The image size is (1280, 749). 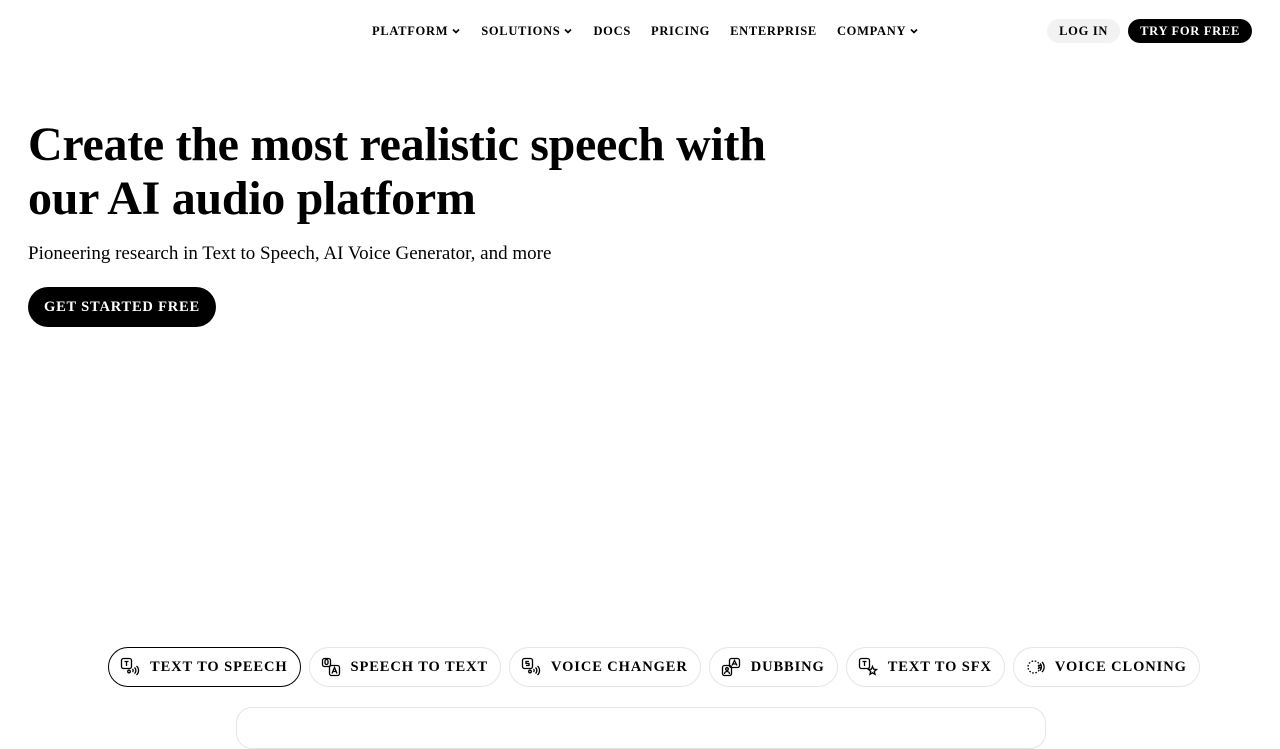 I want to click on tab-label: TEXT TO SFX, so click(x=939, y=666).